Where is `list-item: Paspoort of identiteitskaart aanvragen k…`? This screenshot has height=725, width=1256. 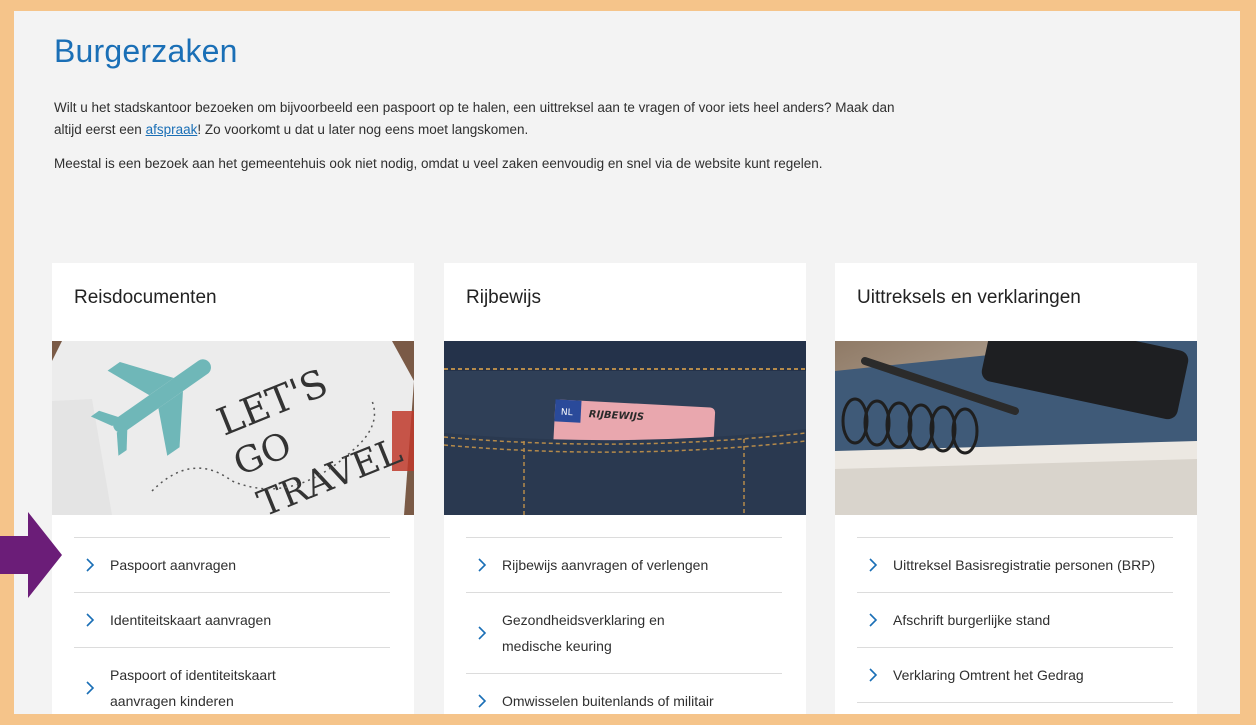 list-item: Paspoort of identiteitskaart aanvragen k… is located at coordinates (232, 681).